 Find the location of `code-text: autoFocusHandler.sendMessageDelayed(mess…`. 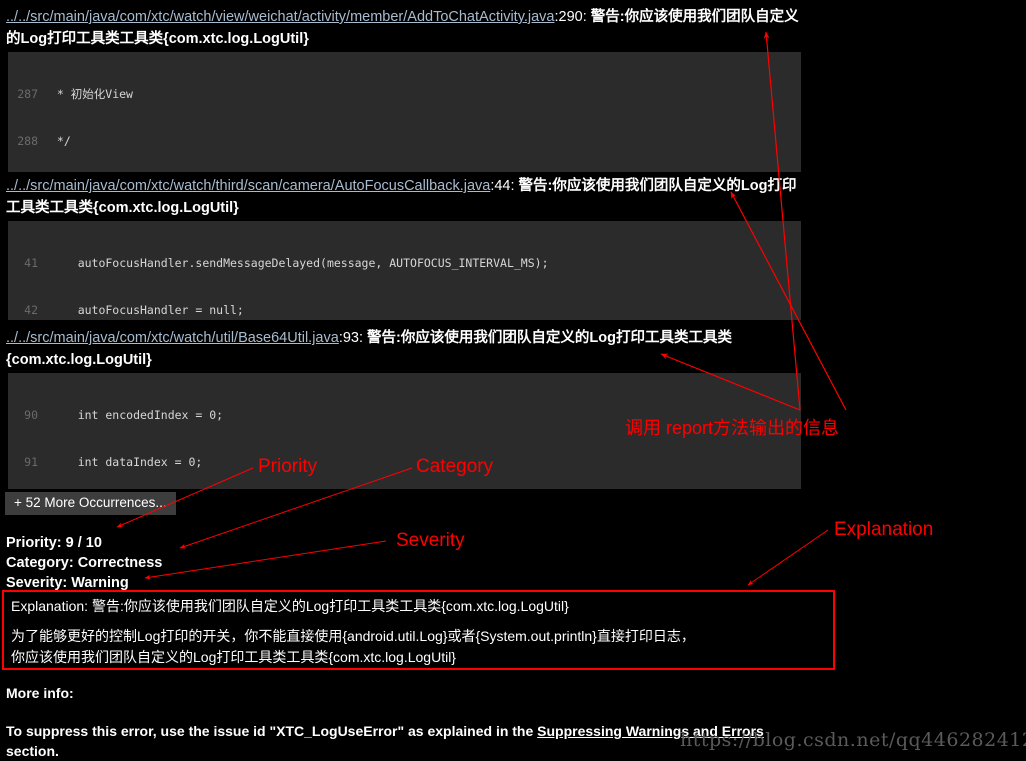

code-text: autoFocusHandler.sendMessageDelayed(mess… is located at coordinates (299, 263).